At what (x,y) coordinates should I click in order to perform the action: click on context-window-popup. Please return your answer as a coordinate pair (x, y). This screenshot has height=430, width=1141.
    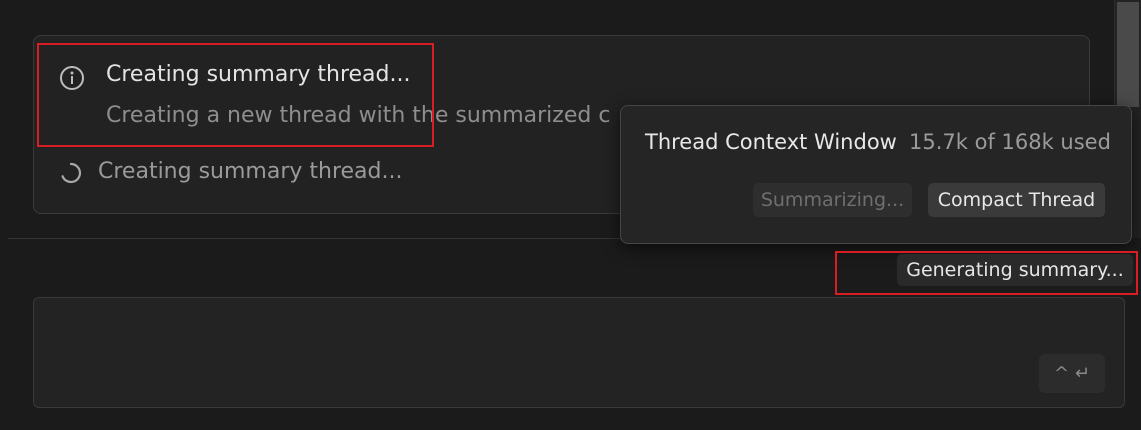
    Looking at the image, I should click on (876, 174).